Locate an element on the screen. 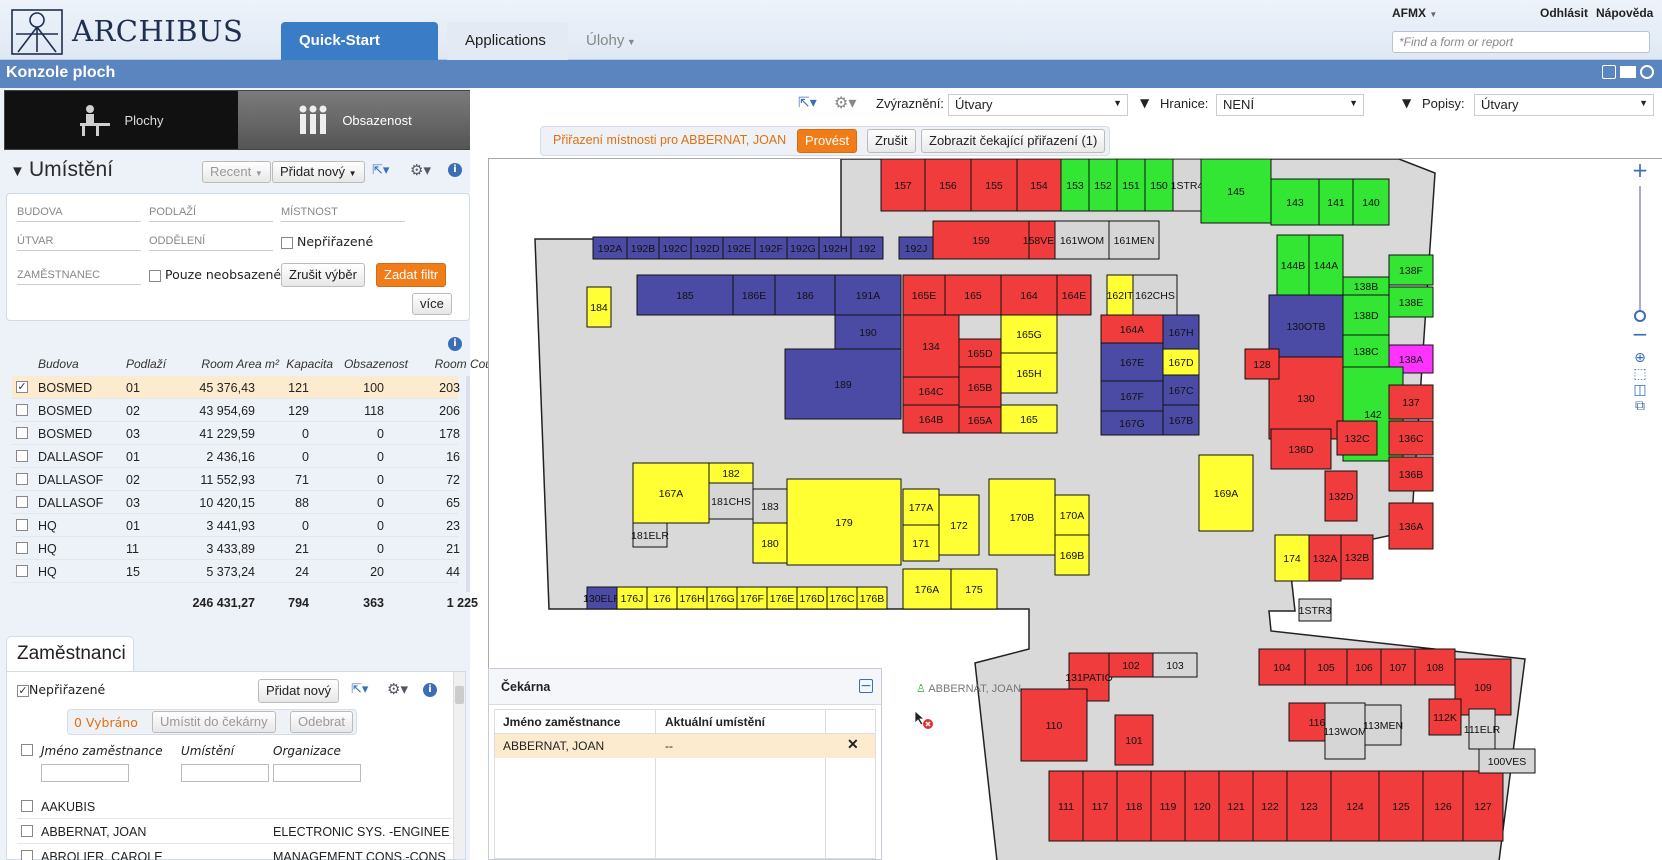 The image size is (1662, 860). remove-icon: ✕ is located at coordinates (853, 744).